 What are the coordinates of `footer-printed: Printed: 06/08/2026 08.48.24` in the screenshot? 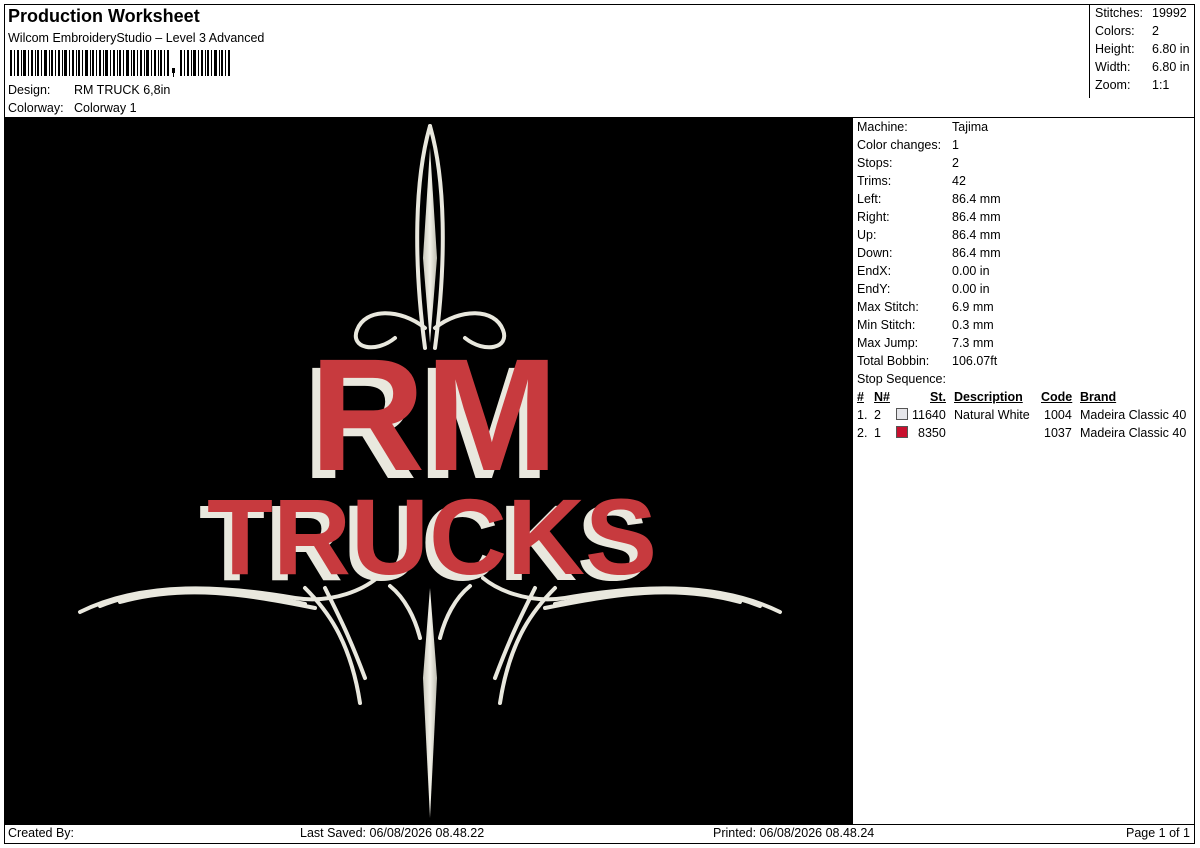 It's located at (794, 833).